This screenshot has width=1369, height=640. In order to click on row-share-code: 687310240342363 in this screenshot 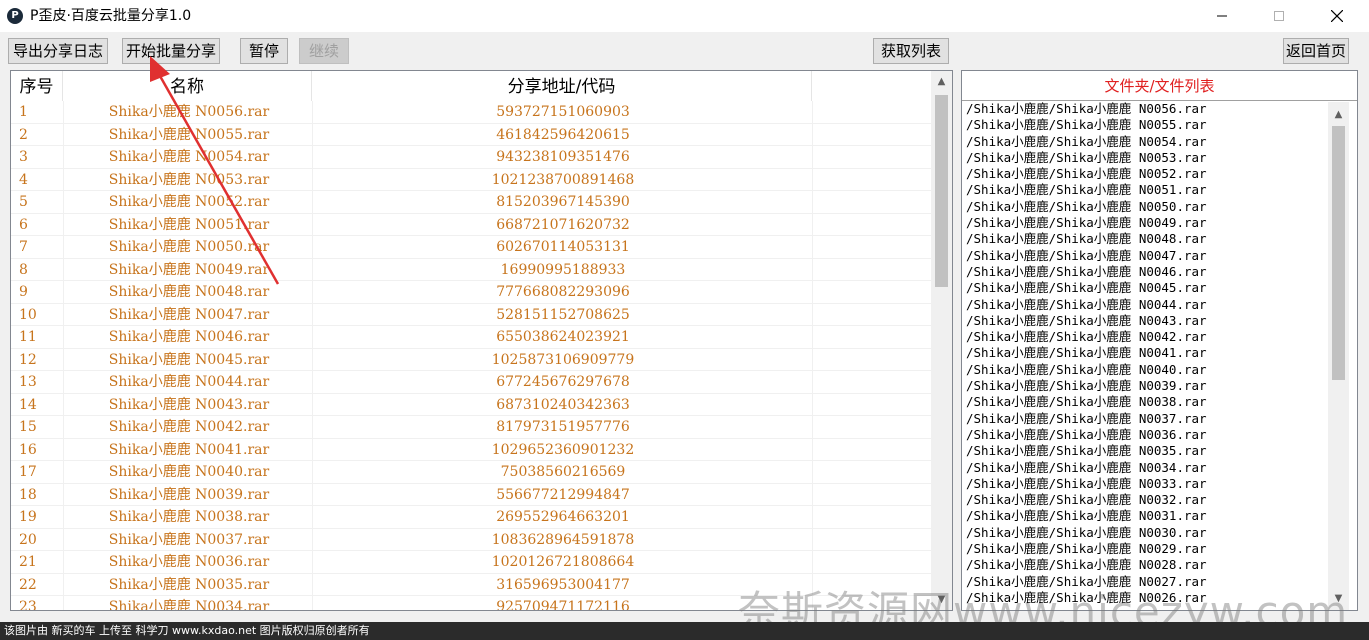, I will do `click(563, 404)`.